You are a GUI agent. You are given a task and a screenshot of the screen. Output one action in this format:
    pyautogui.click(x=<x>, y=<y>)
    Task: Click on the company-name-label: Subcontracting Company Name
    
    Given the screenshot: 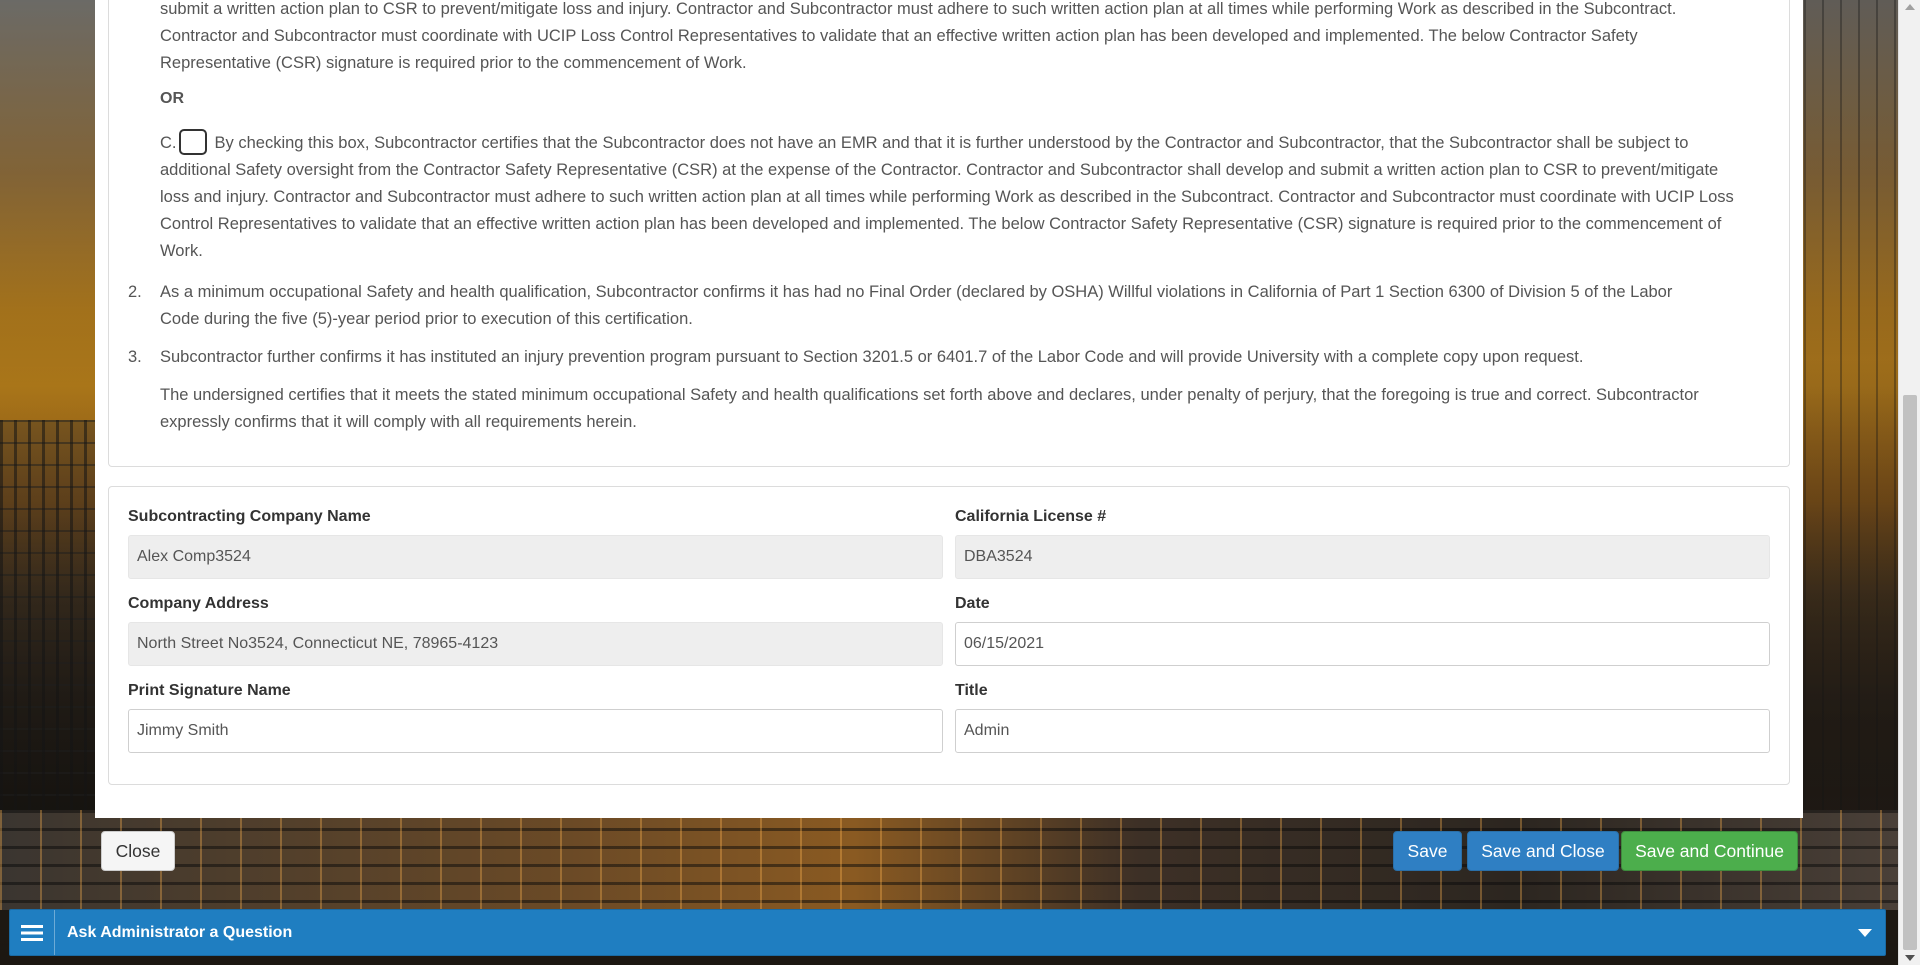 What is the action you would take?
    pyautogui.click(x=249, y=516)
    